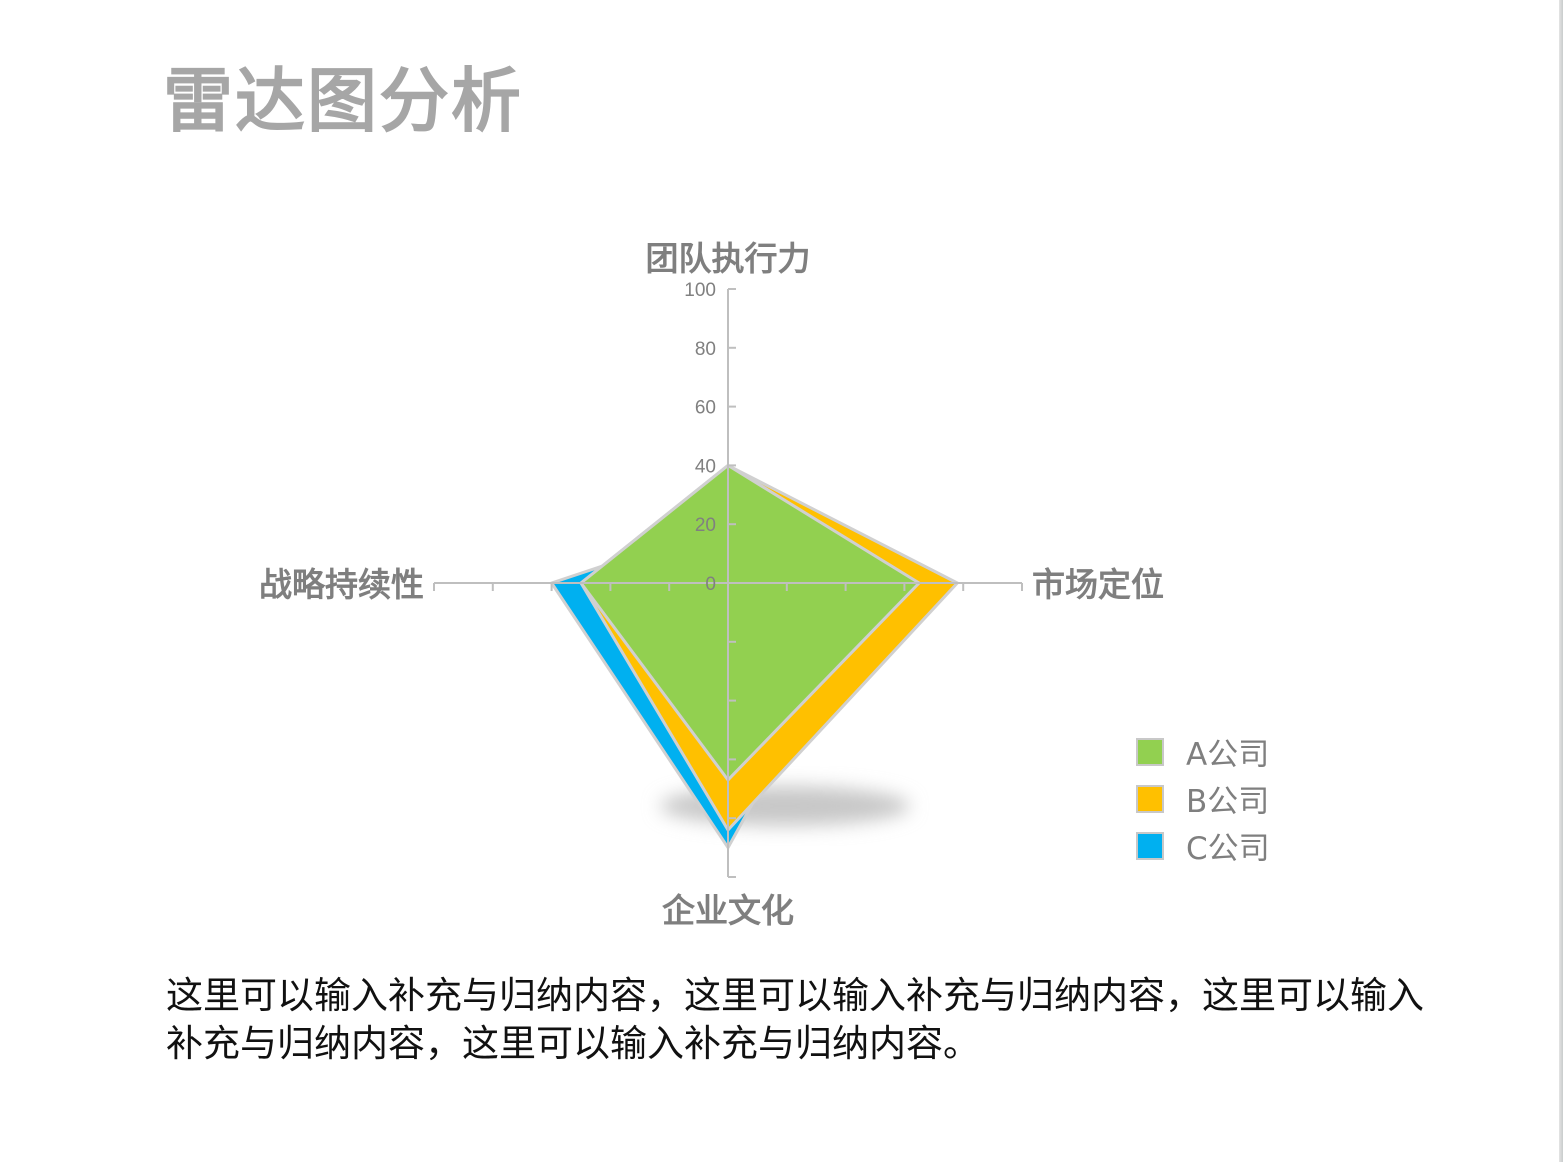 The height and width of the screenshot is (1162, 1566). I want to click on legend-label-c: C公司, so click(1228, 849).